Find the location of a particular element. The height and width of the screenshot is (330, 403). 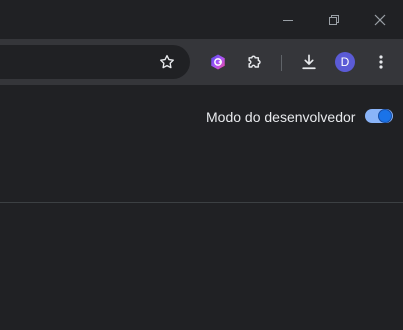

extensions-menu-button is located at coordinates (255, 62).